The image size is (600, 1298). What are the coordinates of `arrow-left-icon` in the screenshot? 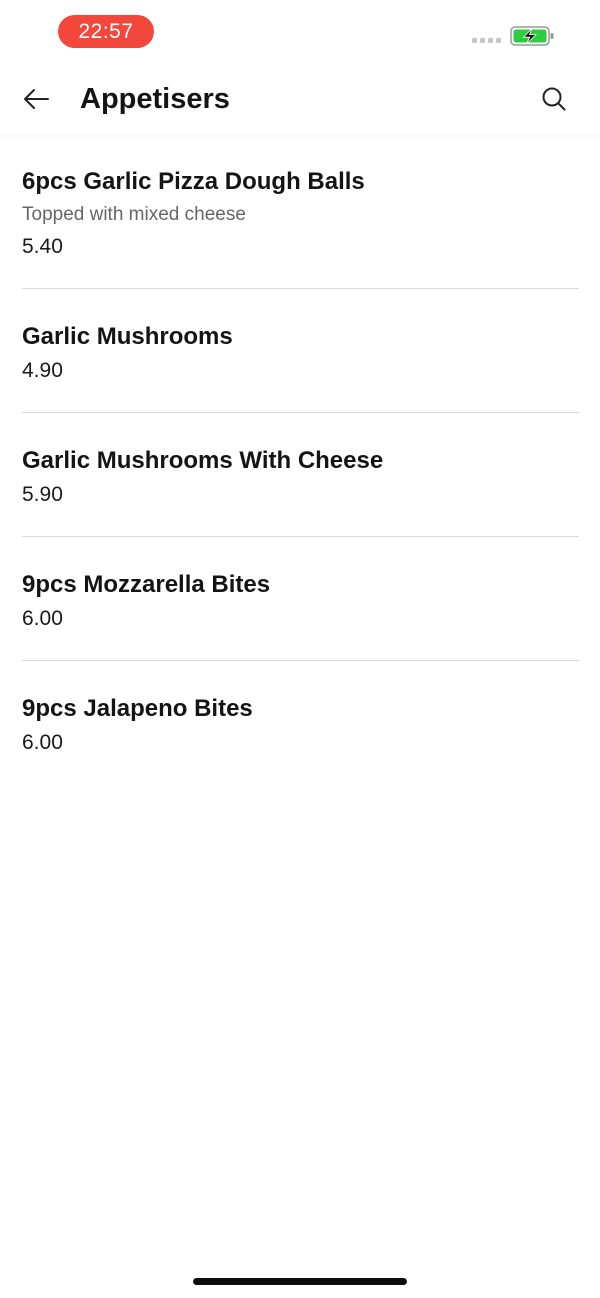 It's located at (36, 99).